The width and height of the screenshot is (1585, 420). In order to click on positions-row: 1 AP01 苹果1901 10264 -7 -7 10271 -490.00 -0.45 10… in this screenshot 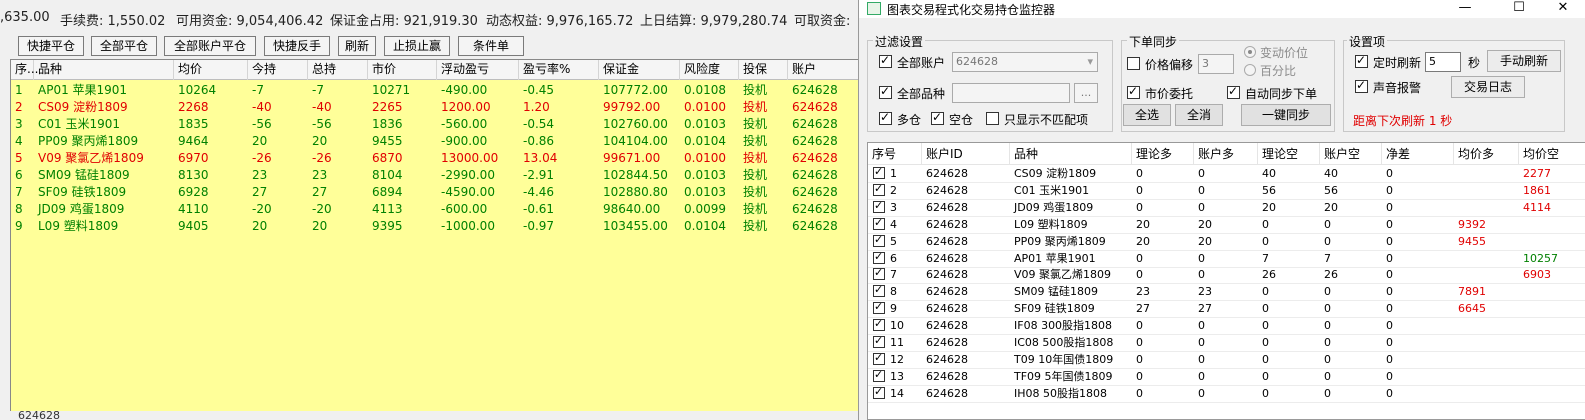, I will do `click(434, 90)`.